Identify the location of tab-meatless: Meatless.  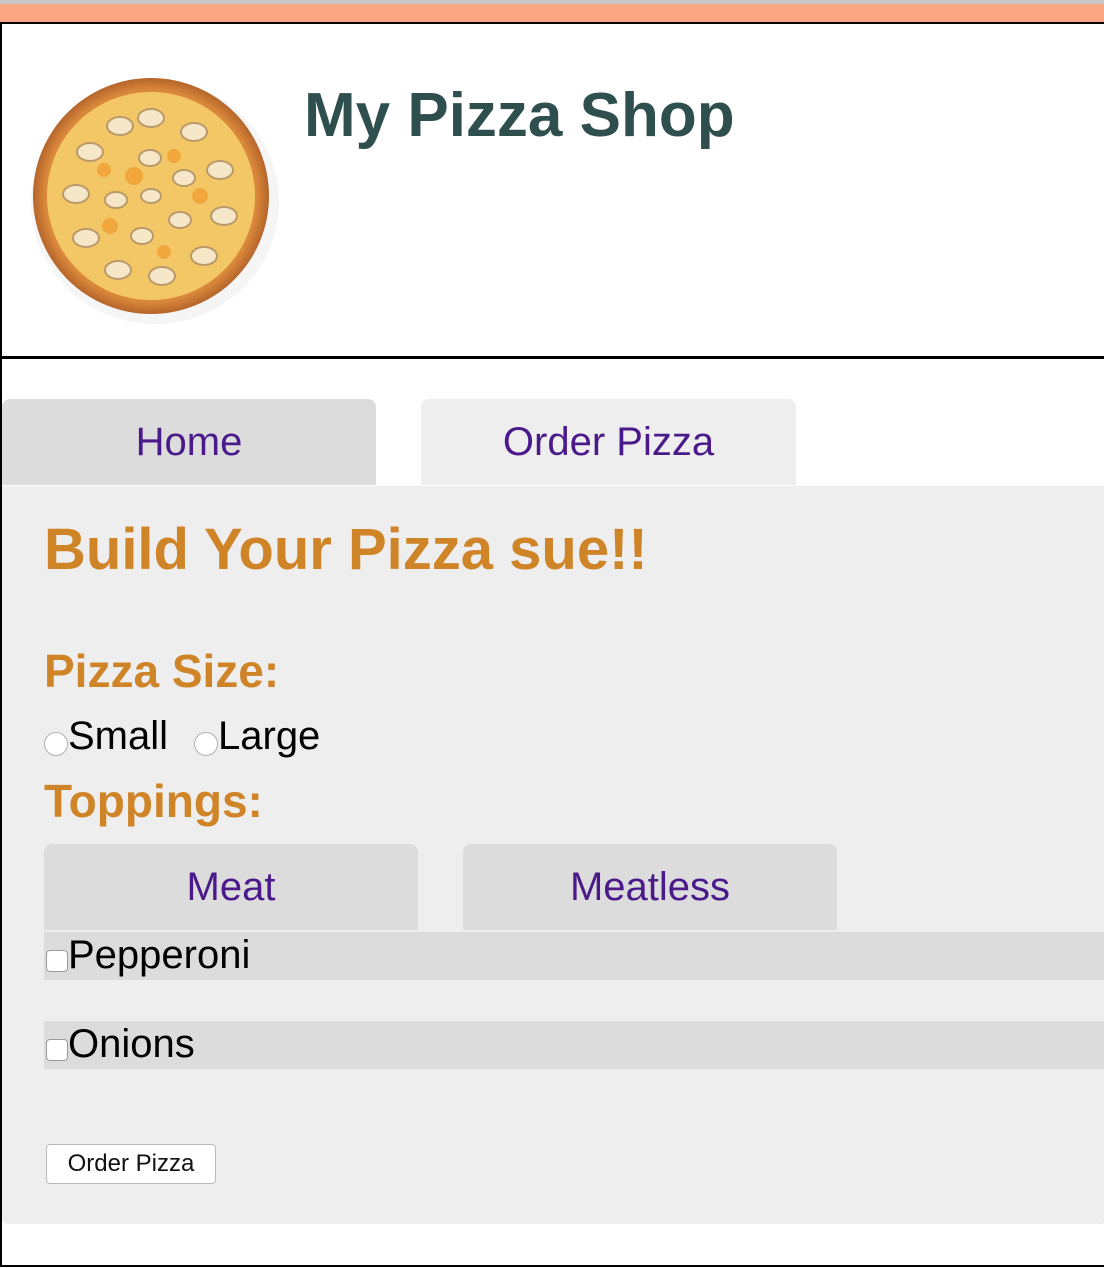
(650, 887).